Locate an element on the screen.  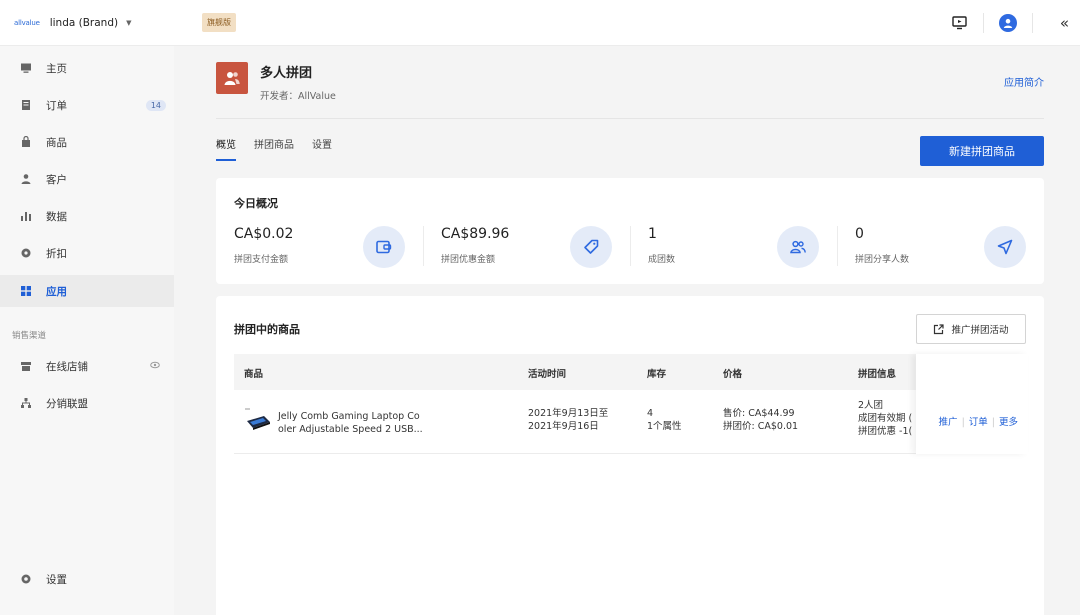
stat-share-count: 0 拼团分享人数 is located at coordinates (940, 249).